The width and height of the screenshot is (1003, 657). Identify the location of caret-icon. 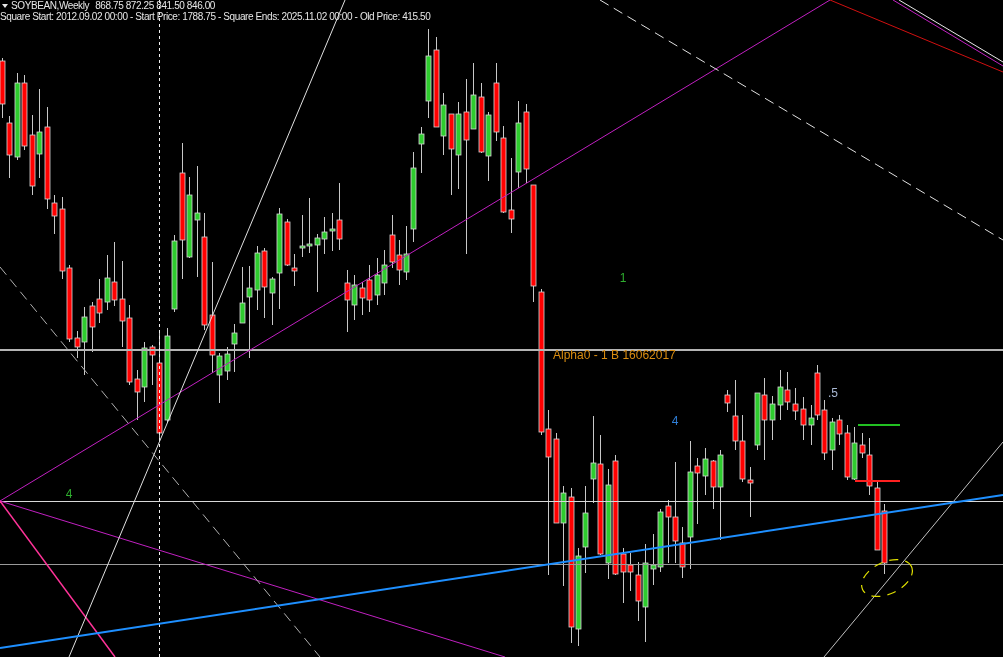
(5, 5).